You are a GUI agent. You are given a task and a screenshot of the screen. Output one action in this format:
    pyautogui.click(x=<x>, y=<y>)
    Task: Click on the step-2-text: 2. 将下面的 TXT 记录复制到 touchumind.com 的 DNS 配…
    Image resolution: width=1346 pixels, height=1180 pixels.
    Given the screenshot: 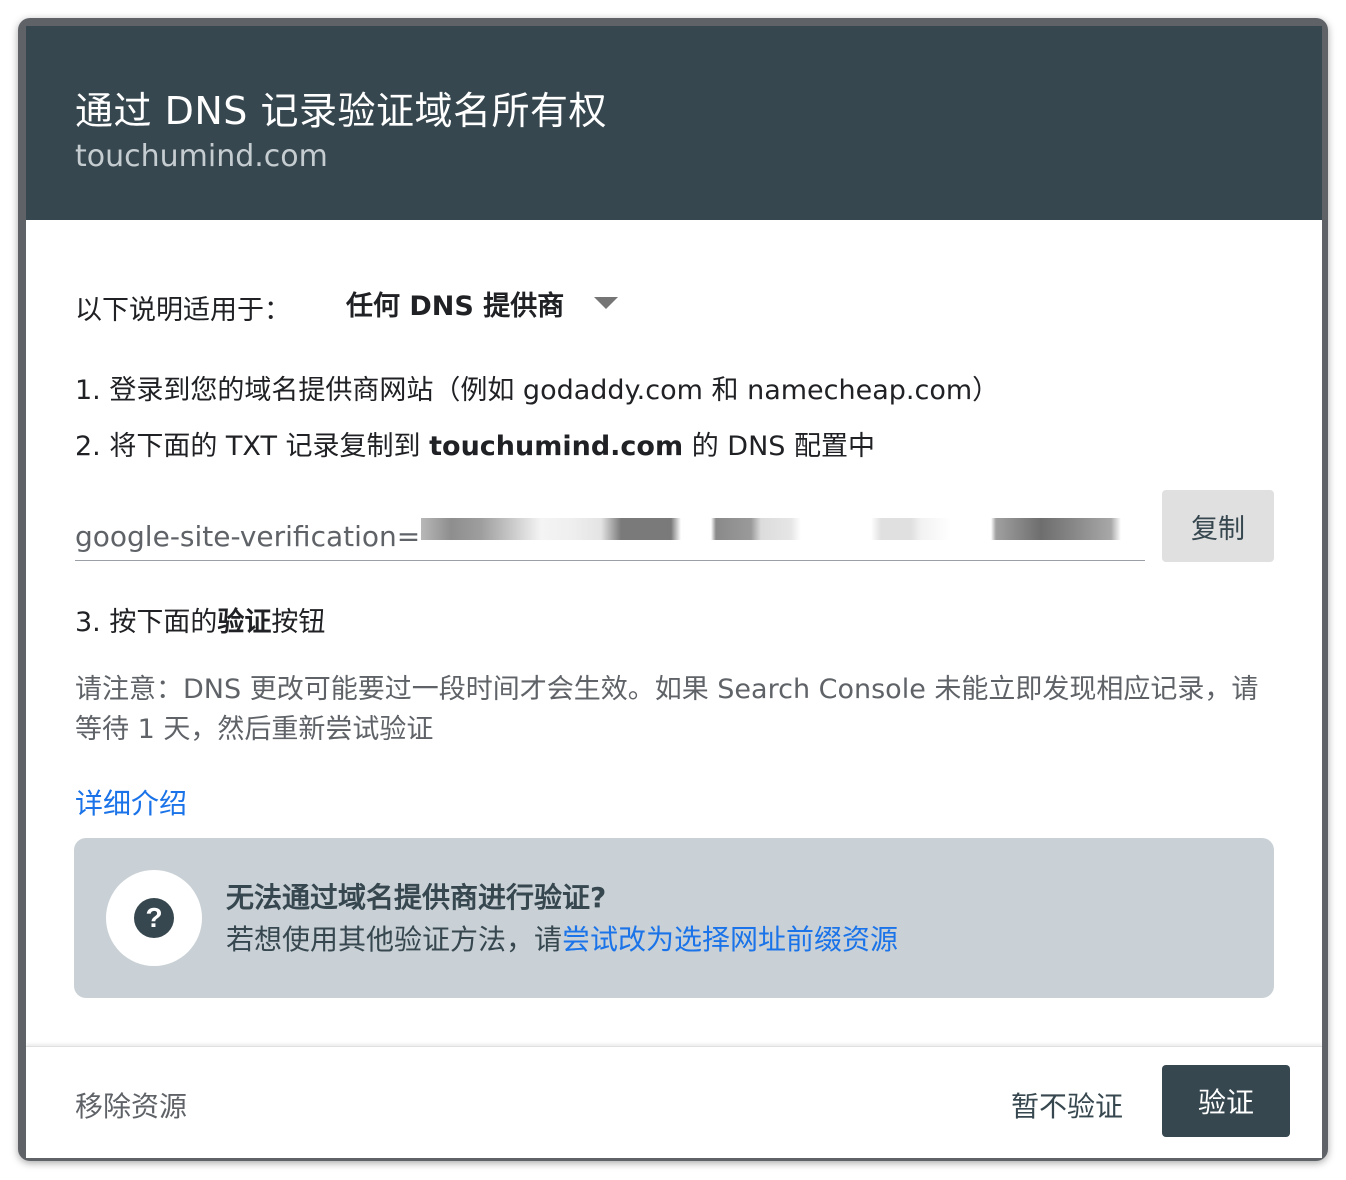 What is the action you would take?
    pyautogui.click(x=475, y=443)
    